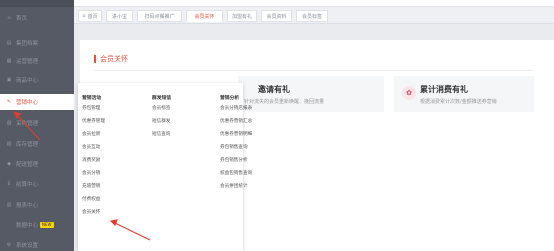 The height and width of the screenshot is (251, 554). Describe the element at coordinates (284, 102) in the screenshot. I see `card-description: 针对流失的会员重新唤醒、挽回流量` at that location.